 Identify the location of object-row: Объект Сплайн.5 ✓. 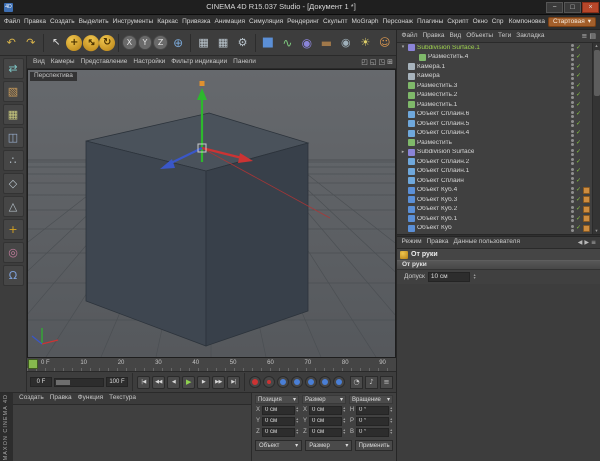
(494, 124).